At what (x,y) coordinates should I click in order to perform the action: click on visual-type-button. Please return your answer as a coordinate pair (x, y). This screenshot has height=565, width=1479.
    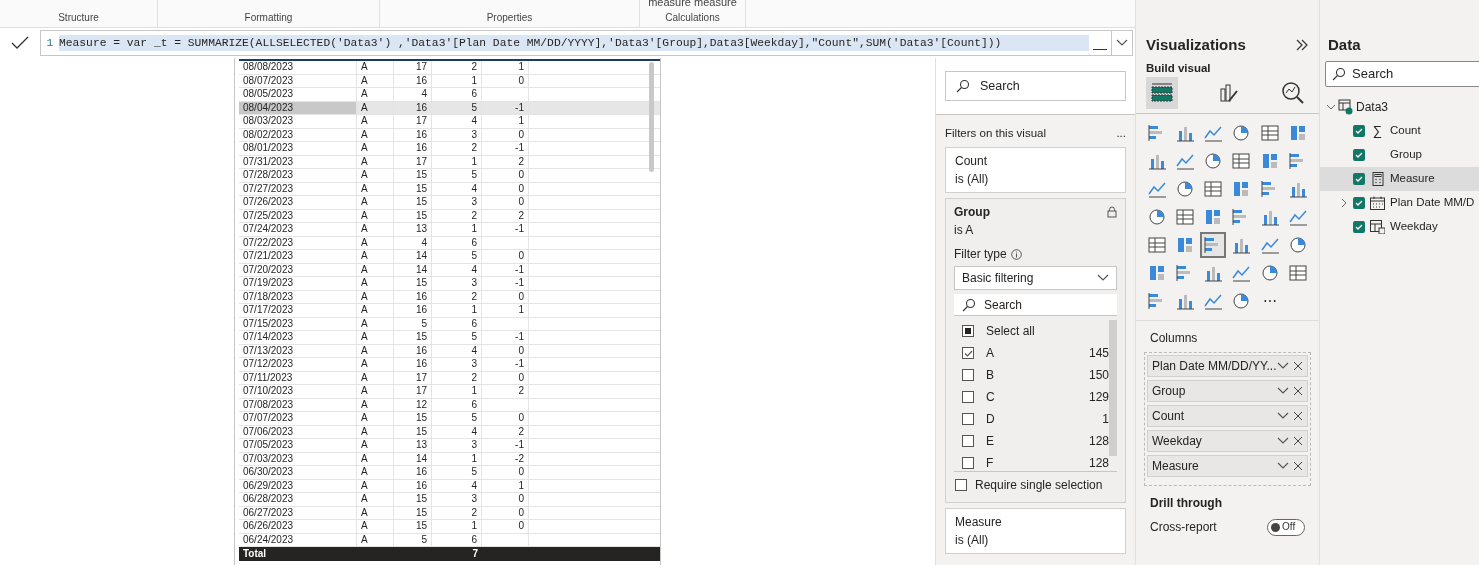
    Looking at the image, I should click on (1213, 245).